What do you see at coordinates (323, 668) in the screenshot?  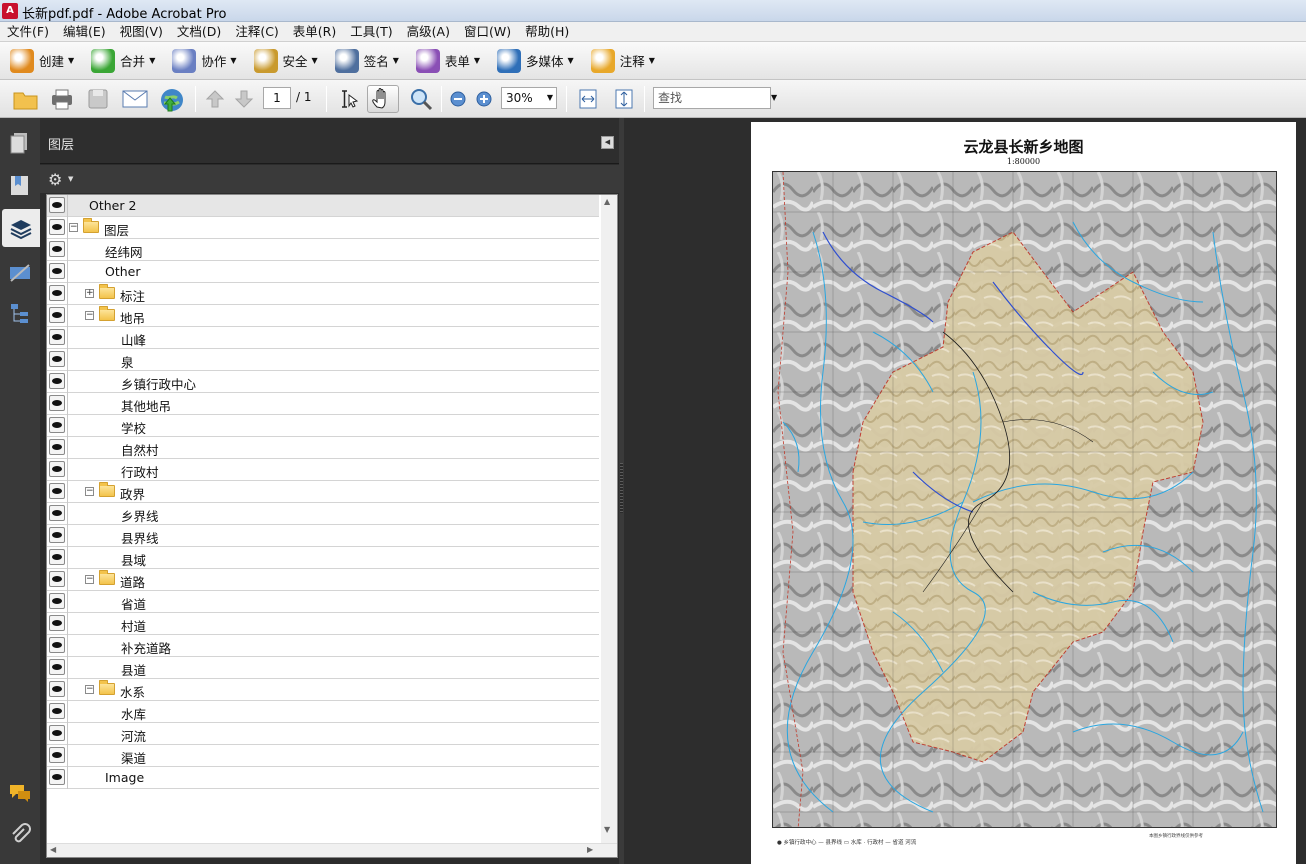 I see `layer-row: 县道` at bounding box center [323, 668].